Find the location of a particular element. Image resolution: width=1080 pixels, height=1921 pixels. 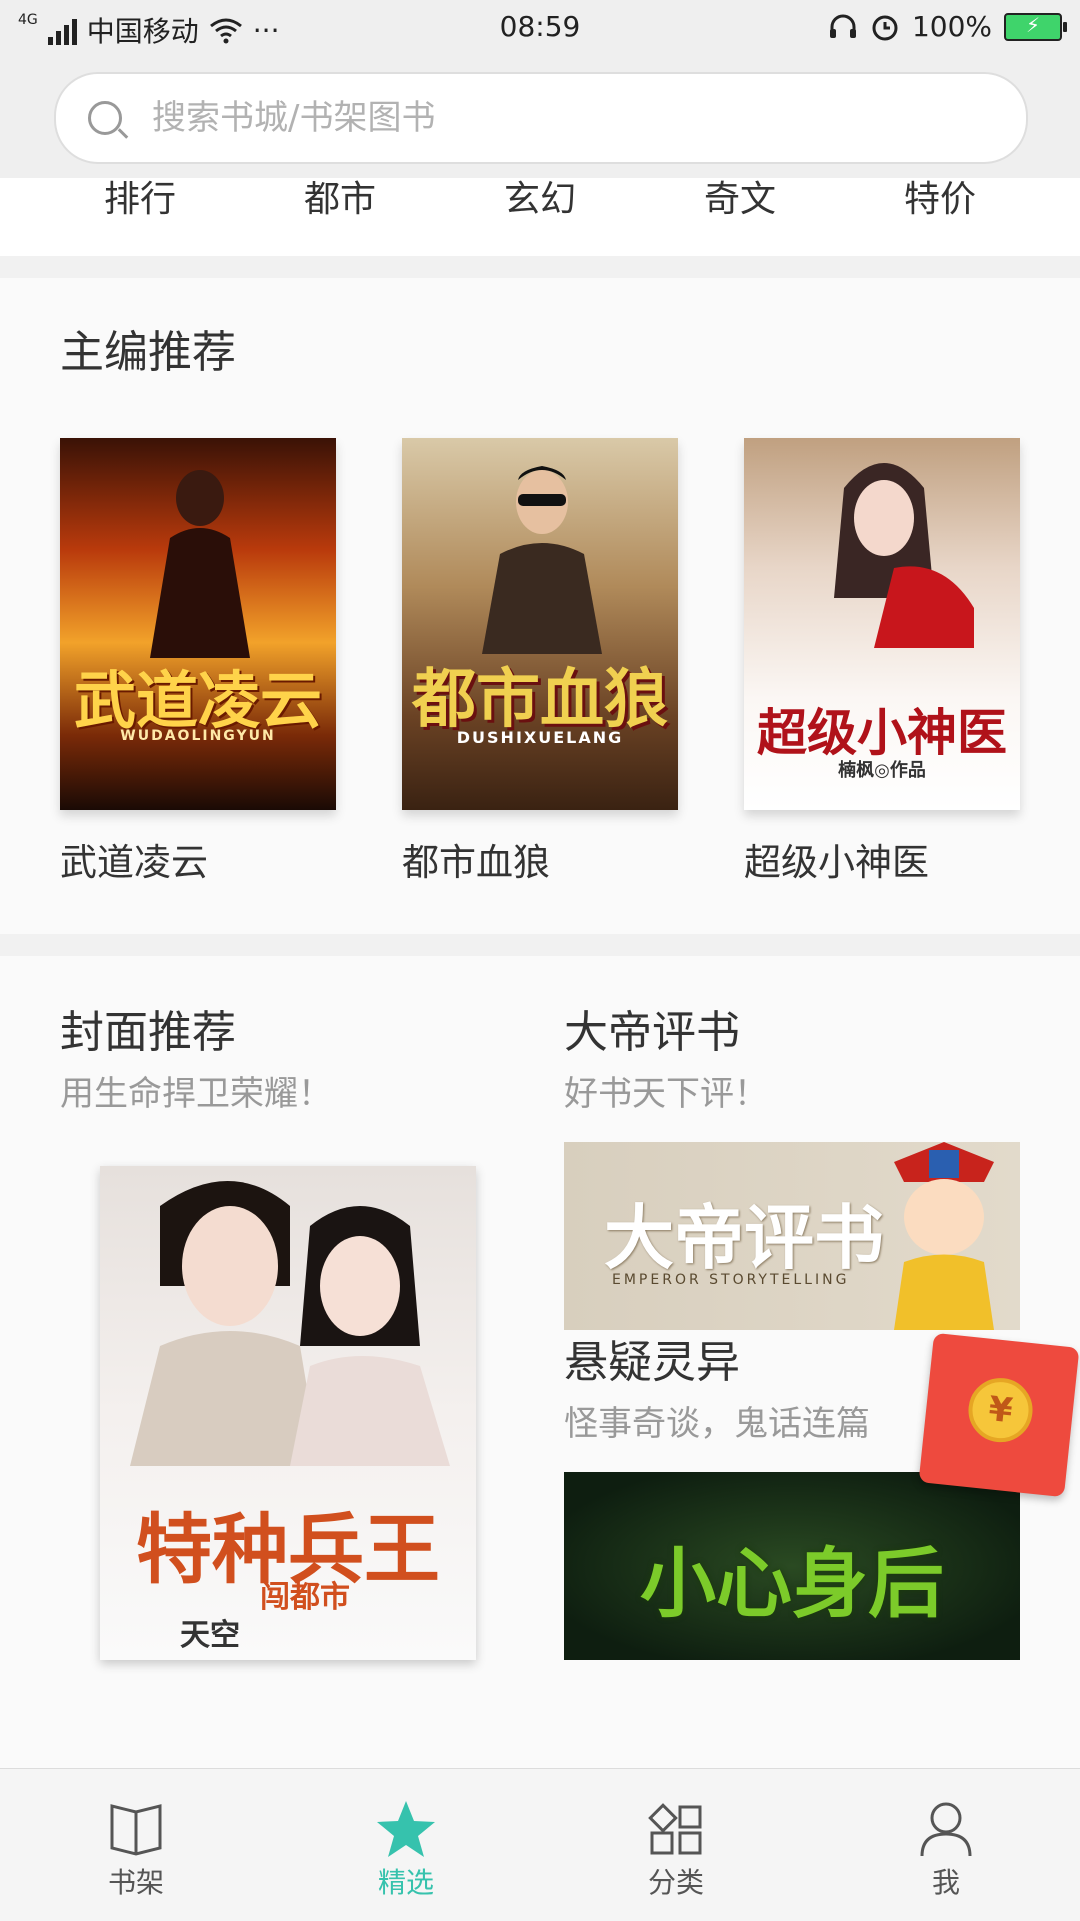

tab-me: 我 is located at coordinates (946, 1850).